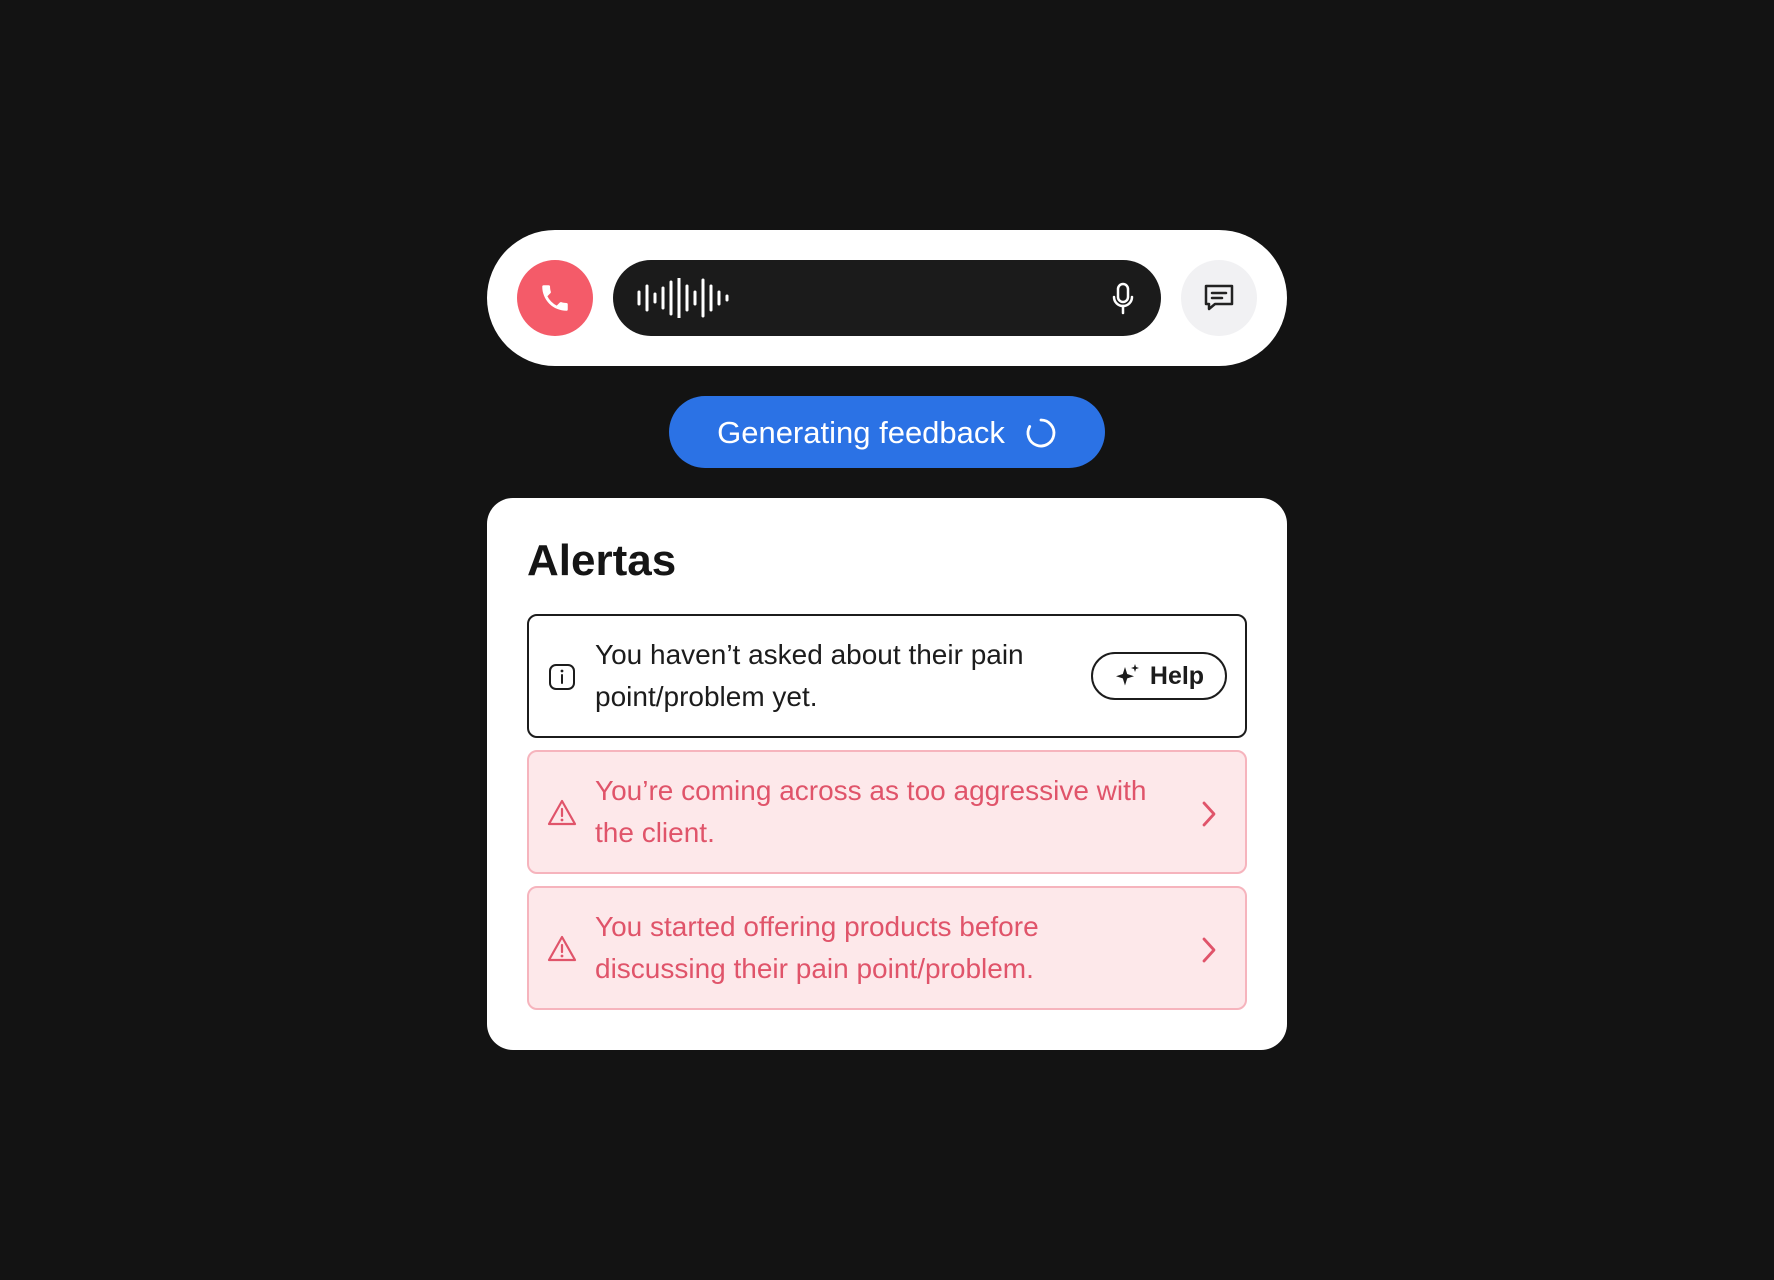 The width and height of the screenshot is (1774, 1280). I want to click on generating-feedback-status: Generating feedback, so click(887, 432).